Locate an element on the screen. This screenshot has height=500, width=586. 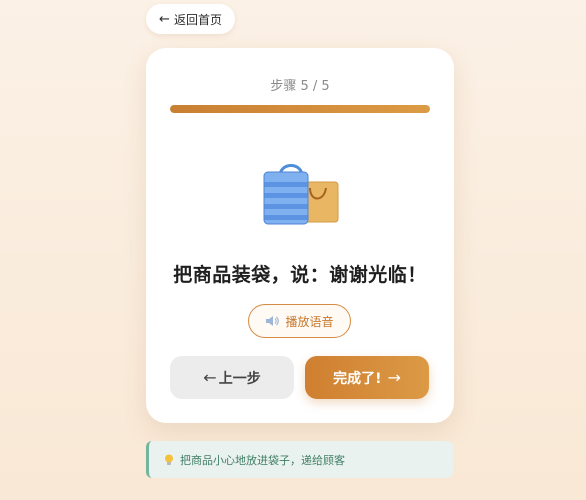
play-audio-label: 播放语音 is located at coordinates (309, 321).